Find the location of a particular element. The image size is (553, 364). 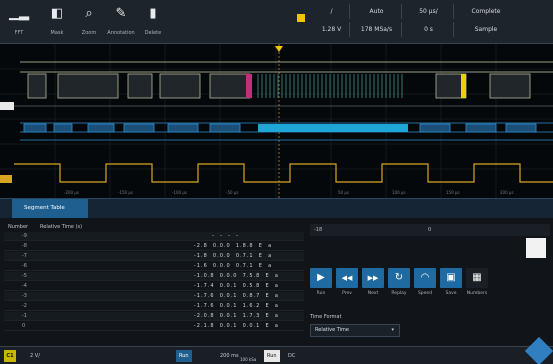

history-current-value: 0 is located at coordinates (430, 230).